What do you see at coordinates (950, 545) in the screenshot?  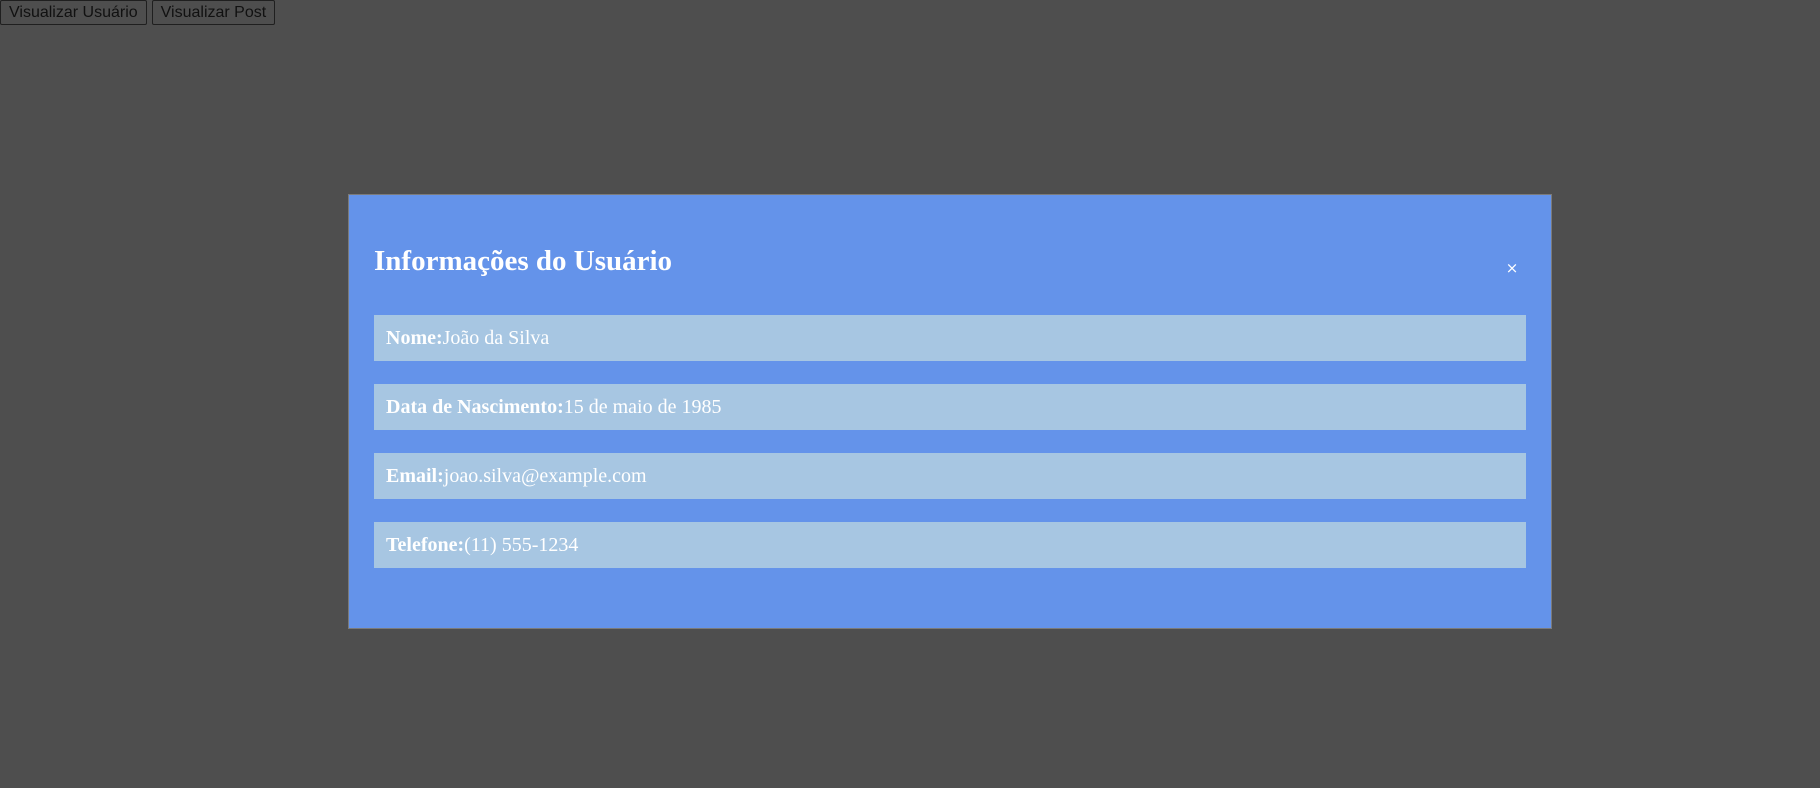 I see `field-phone: Telefone:(11) 555-1234` at bounding box center [950, 545].